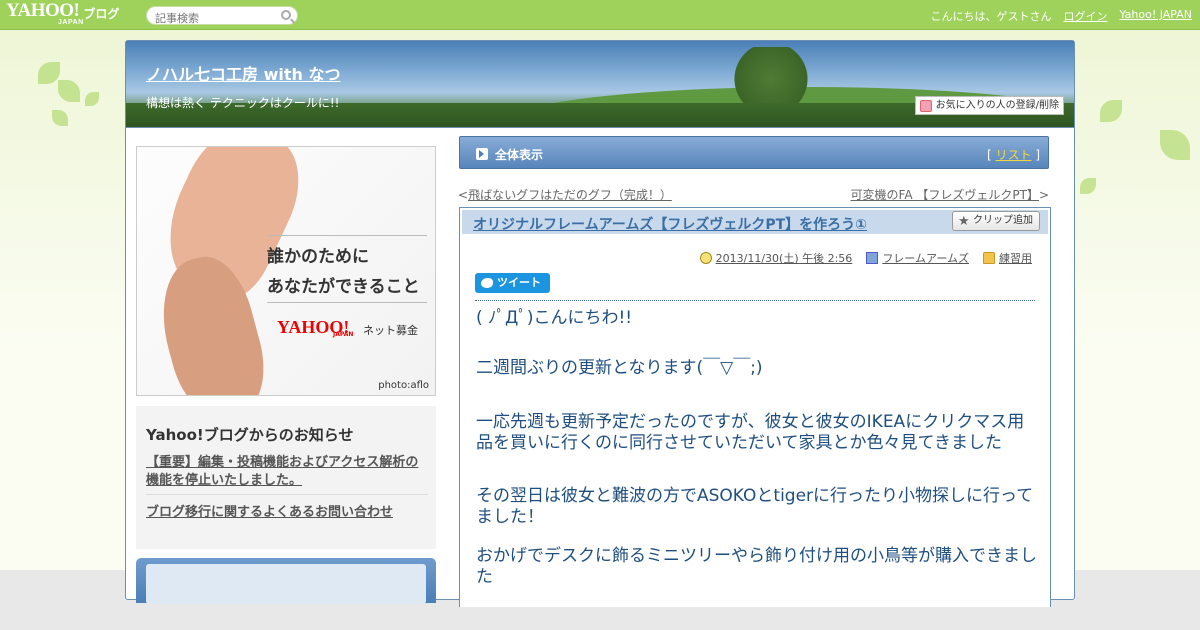 This screenshot has height=630, width=1200. What do you see at coordinates (989, 155) in the screenshot?
I see `bracket: [` at bounding box center [989, 155].